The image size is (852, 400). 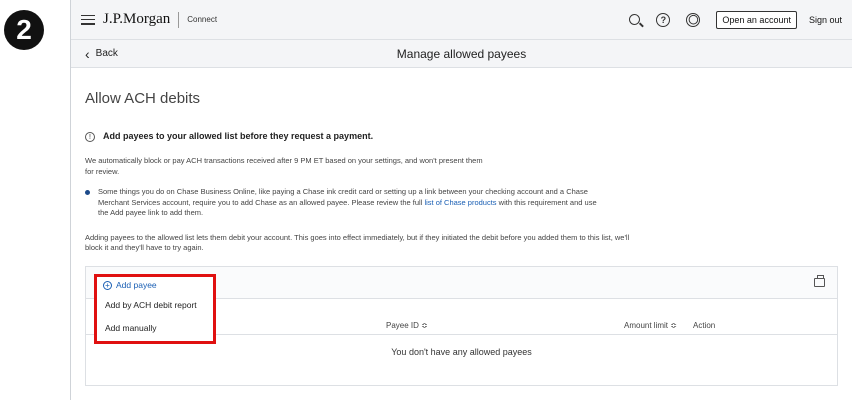 What do you see at coordinates (88, 19) in the screenshot?
I see `menu-icon` at bounding box center [88, 19].